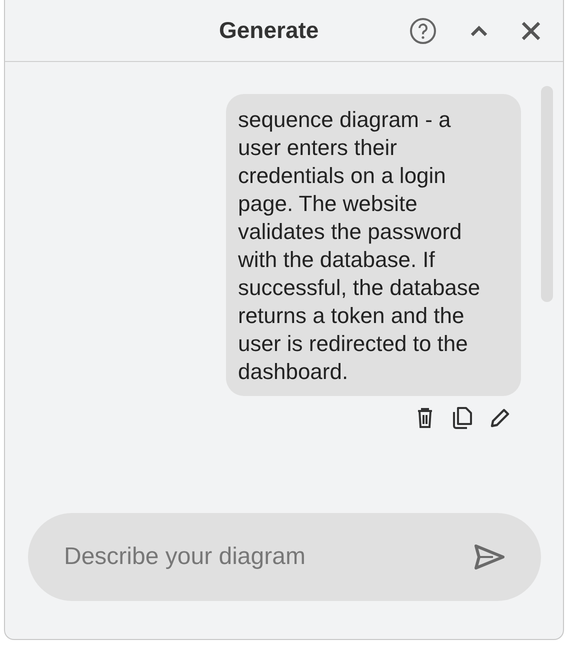 The width and height of the screenshot is (569, 647). What do you see at coordinates (423, 30) in the screenshot?
I see `help-icon` at bounding box center [423, 30].